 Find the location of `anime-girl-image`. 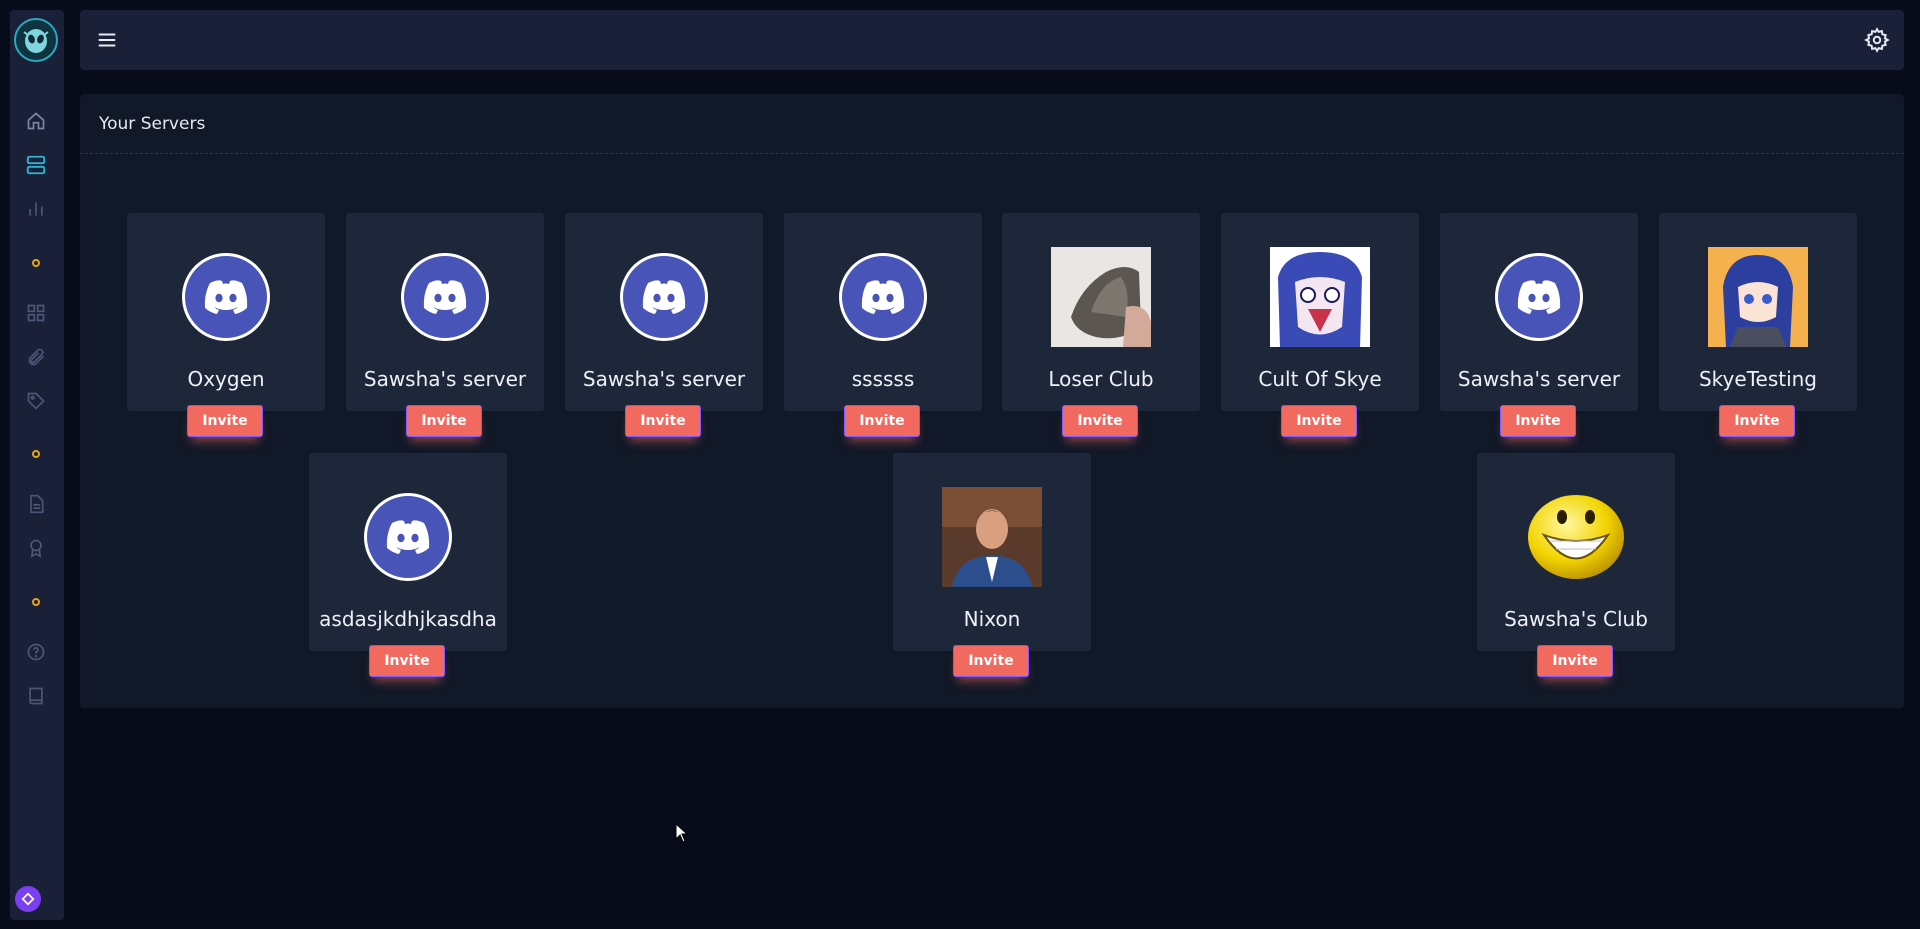

anime-girl-image is located at coordinates (1758, 297).